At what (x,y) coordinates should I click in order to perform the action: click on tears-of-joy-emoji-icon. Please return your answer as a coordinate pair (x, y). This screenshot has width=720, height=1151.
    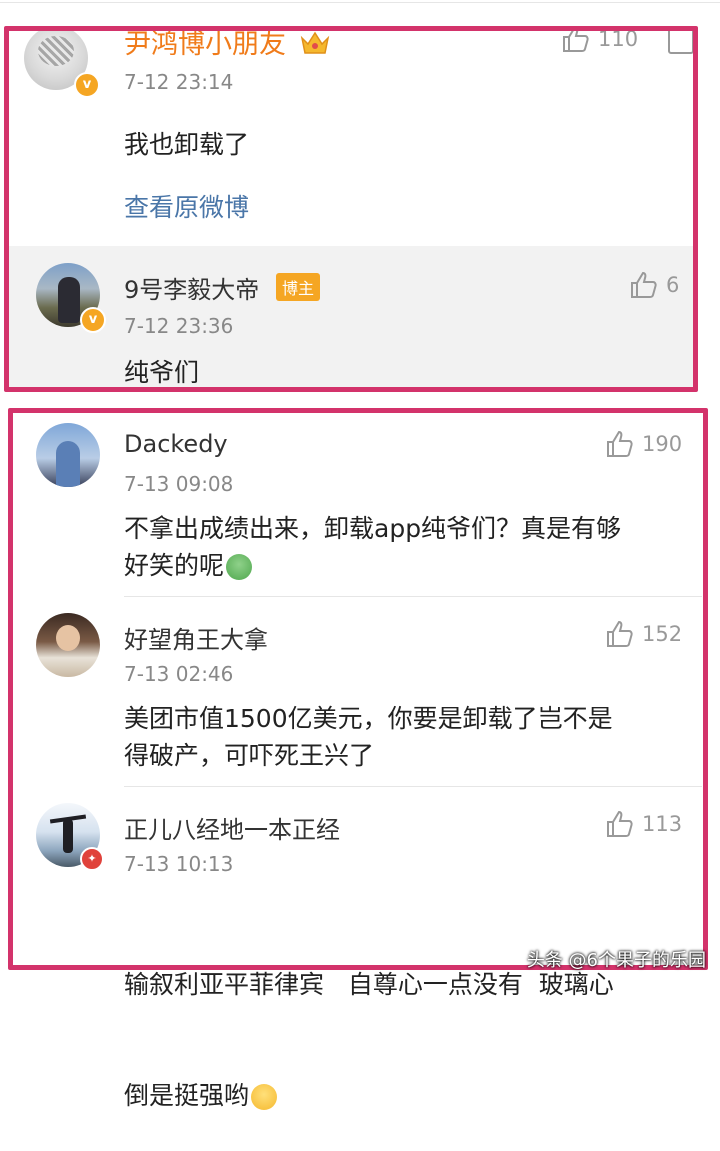
    Looking at the image, I should click on (264, 1097).